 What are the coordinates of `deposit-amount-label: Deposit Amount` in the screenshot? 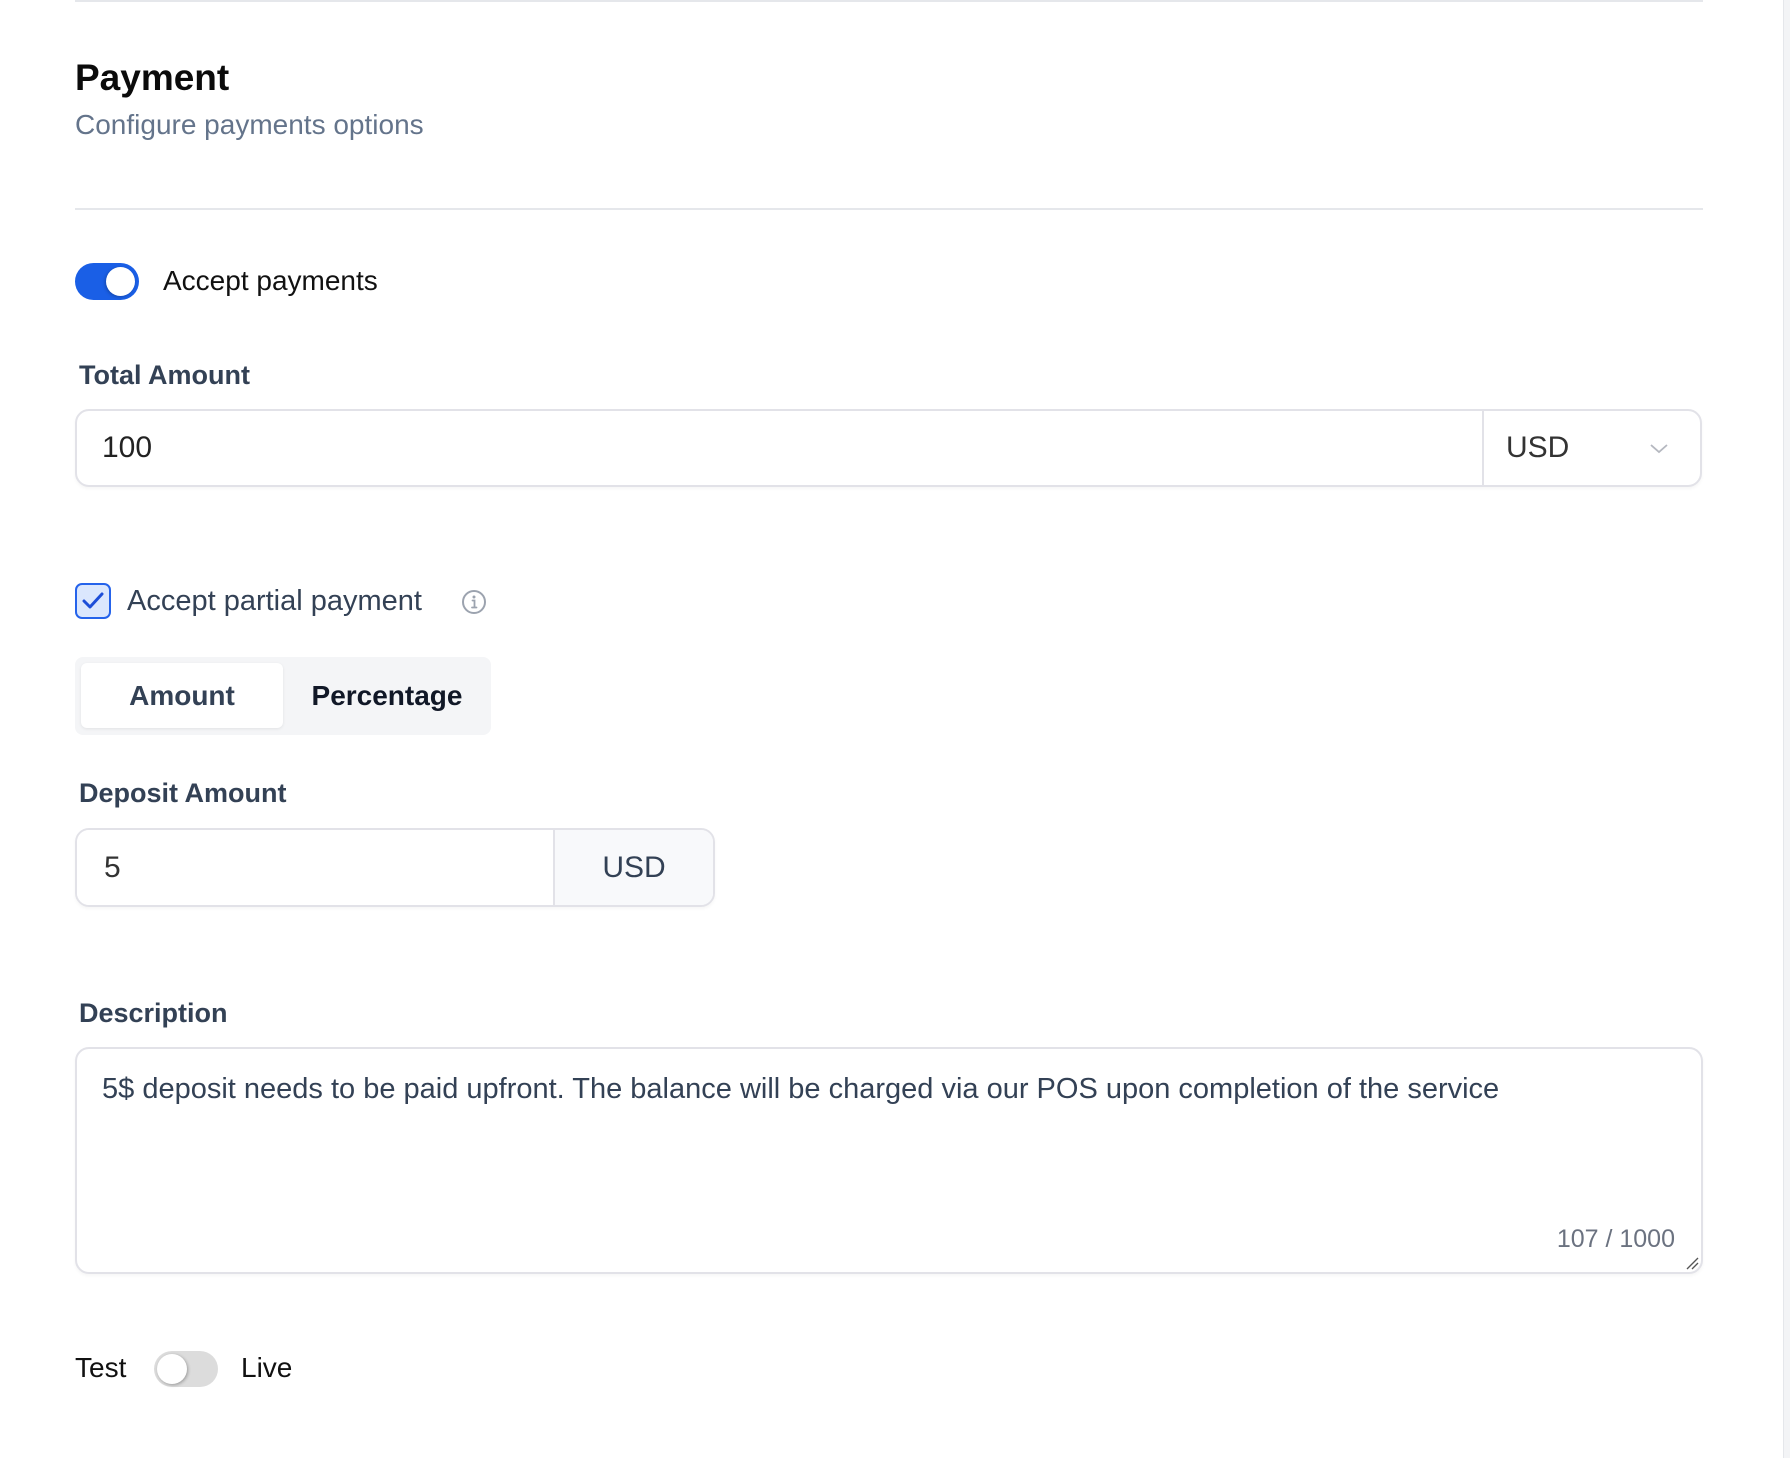 It's located at (183, 793).